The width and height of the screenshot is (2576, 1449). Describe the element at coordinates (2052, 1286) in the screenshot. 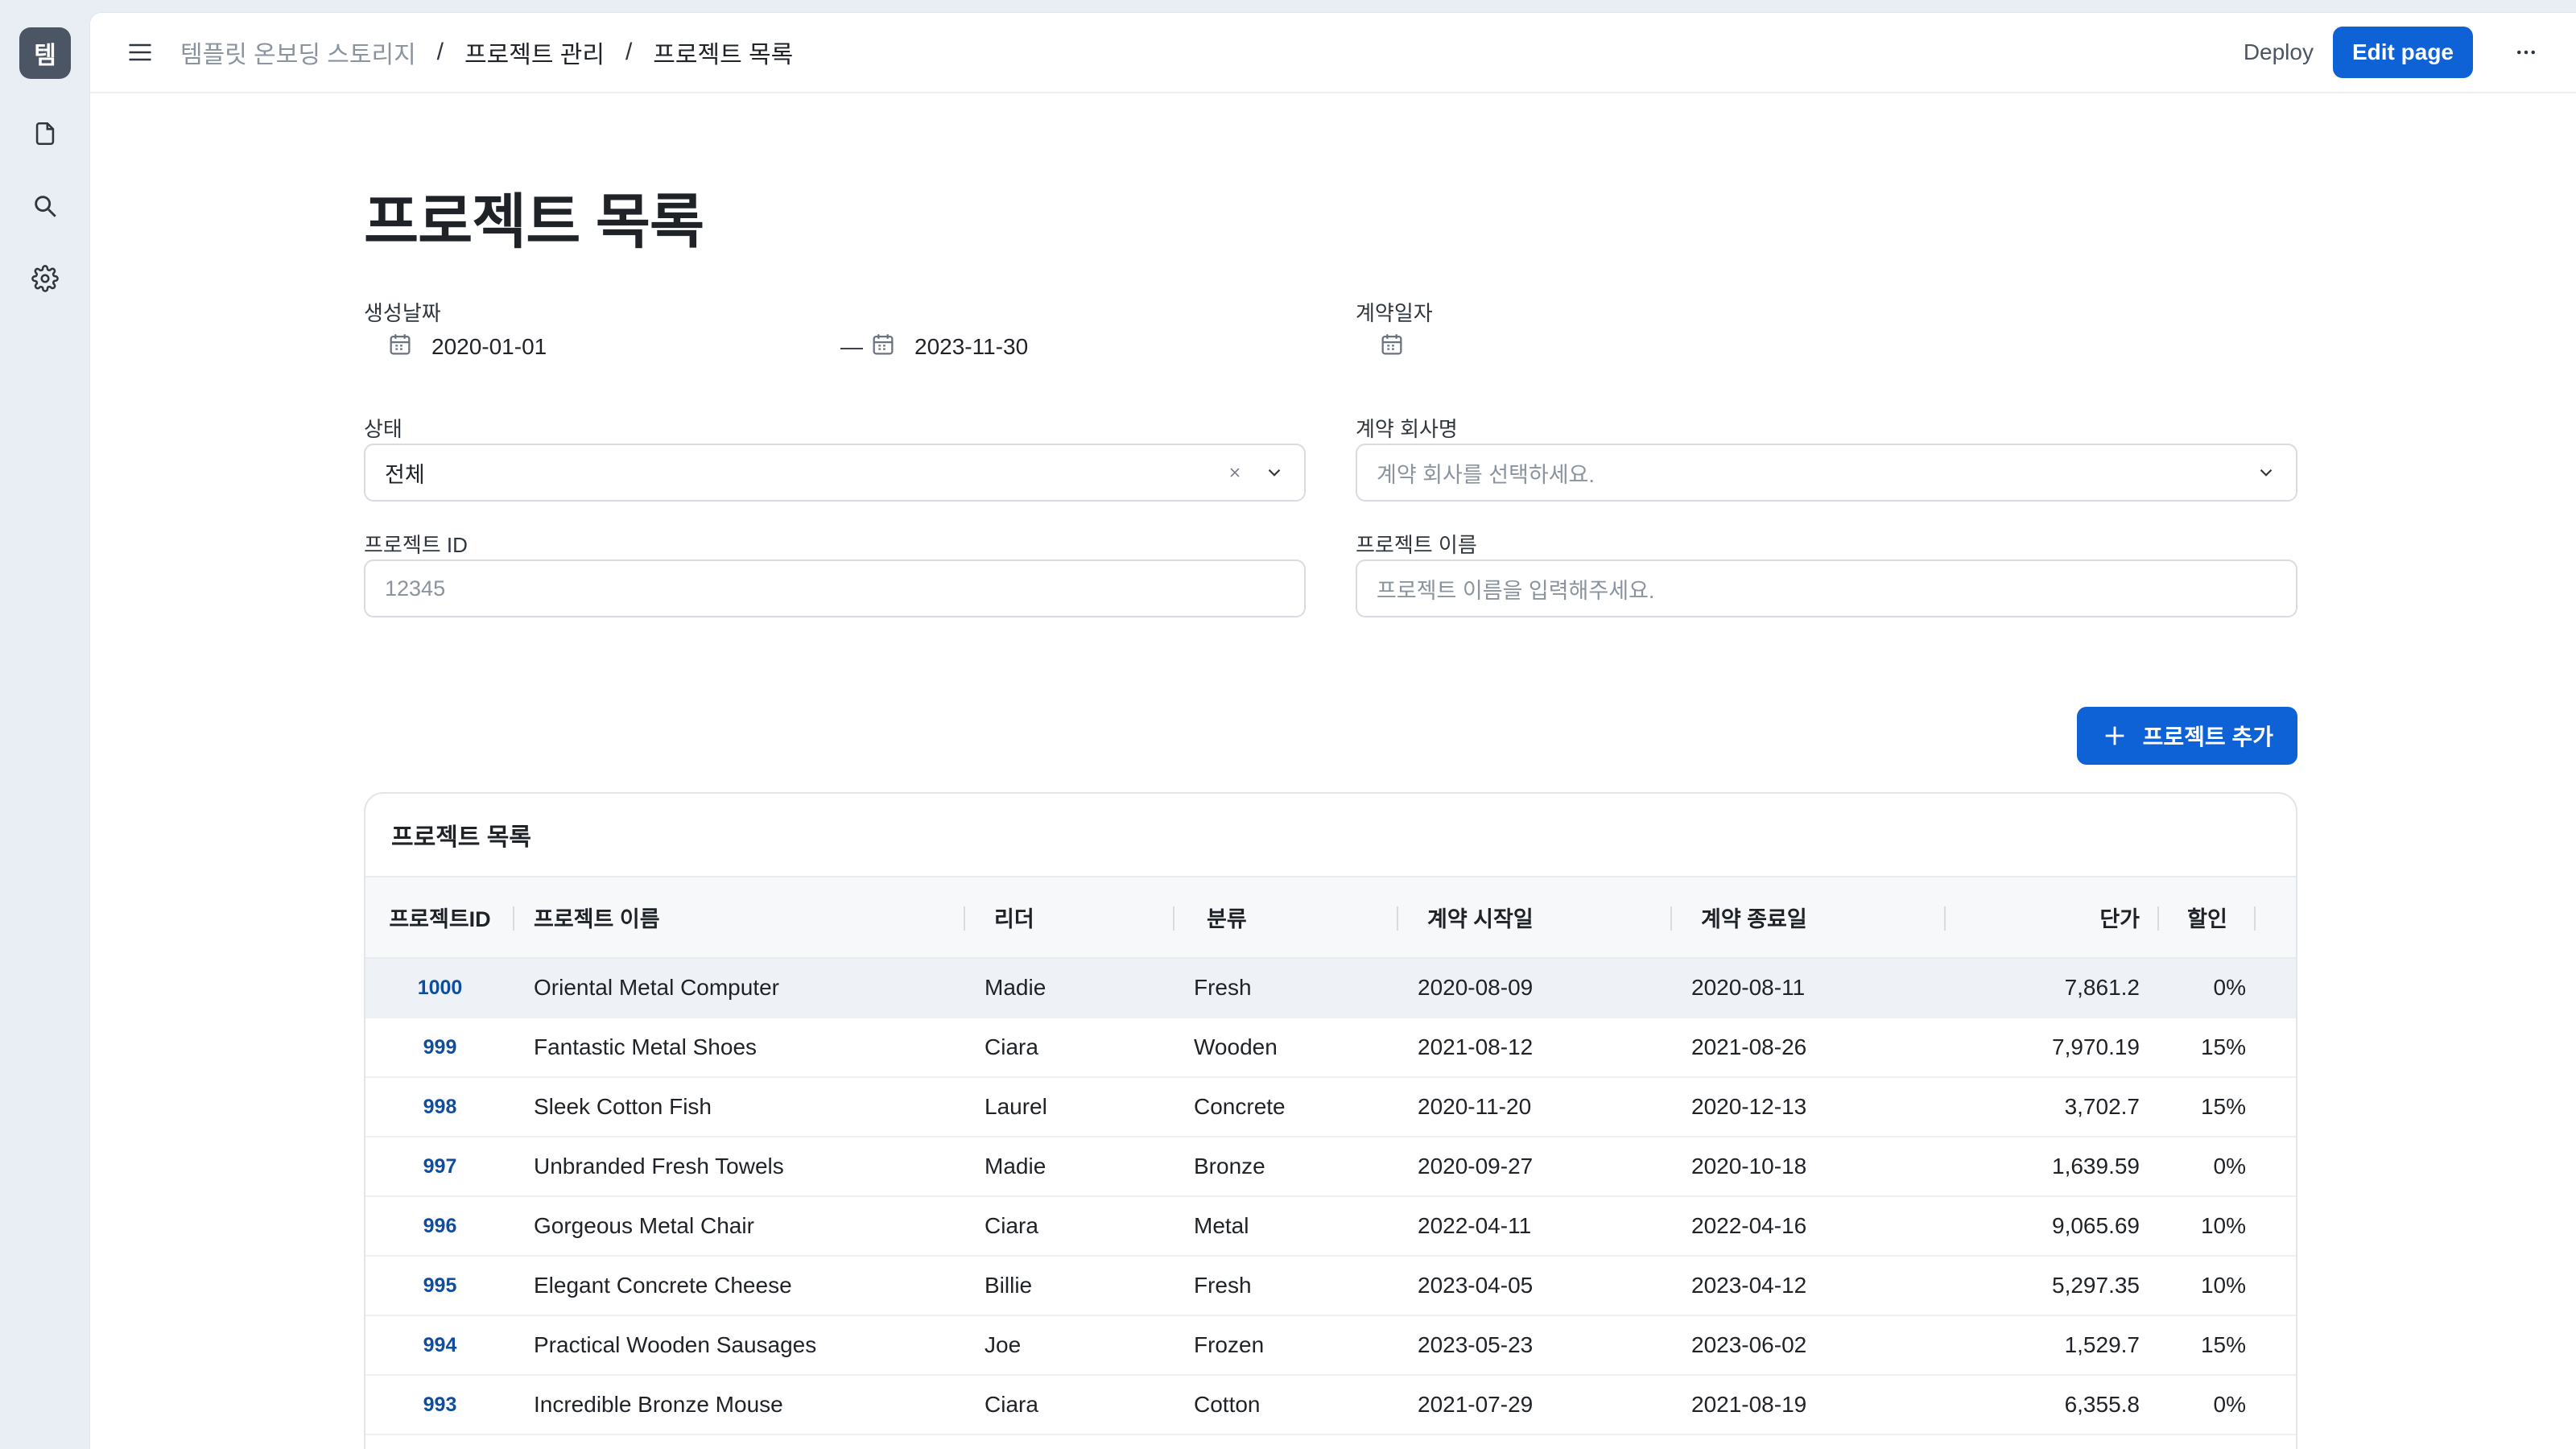

I see `cell-price: 5,297.35` at that location.